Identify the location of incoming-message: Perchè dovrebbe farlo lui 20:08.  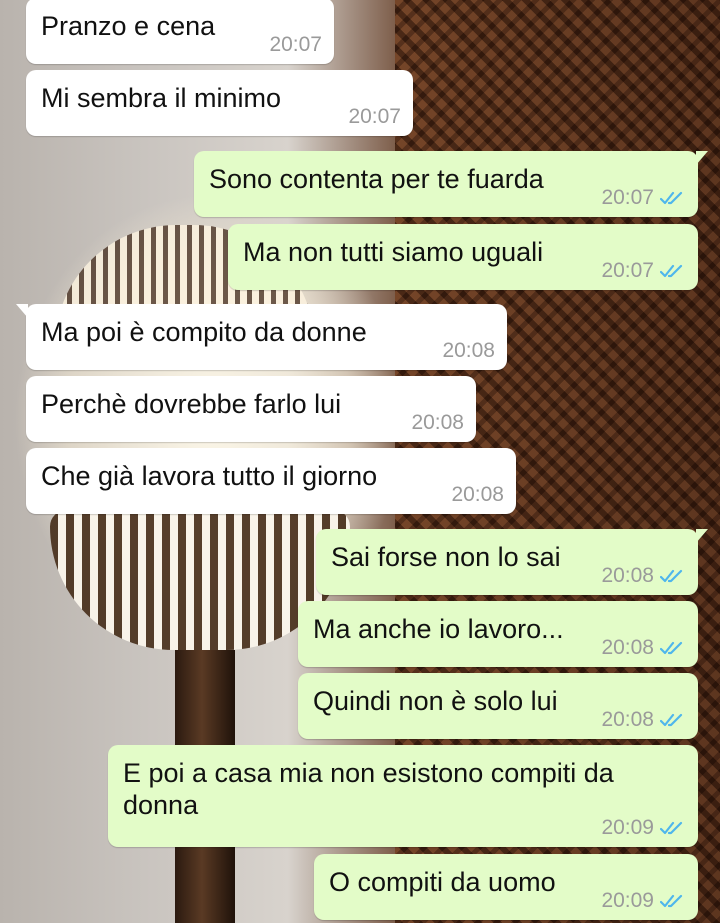
(251, 409).